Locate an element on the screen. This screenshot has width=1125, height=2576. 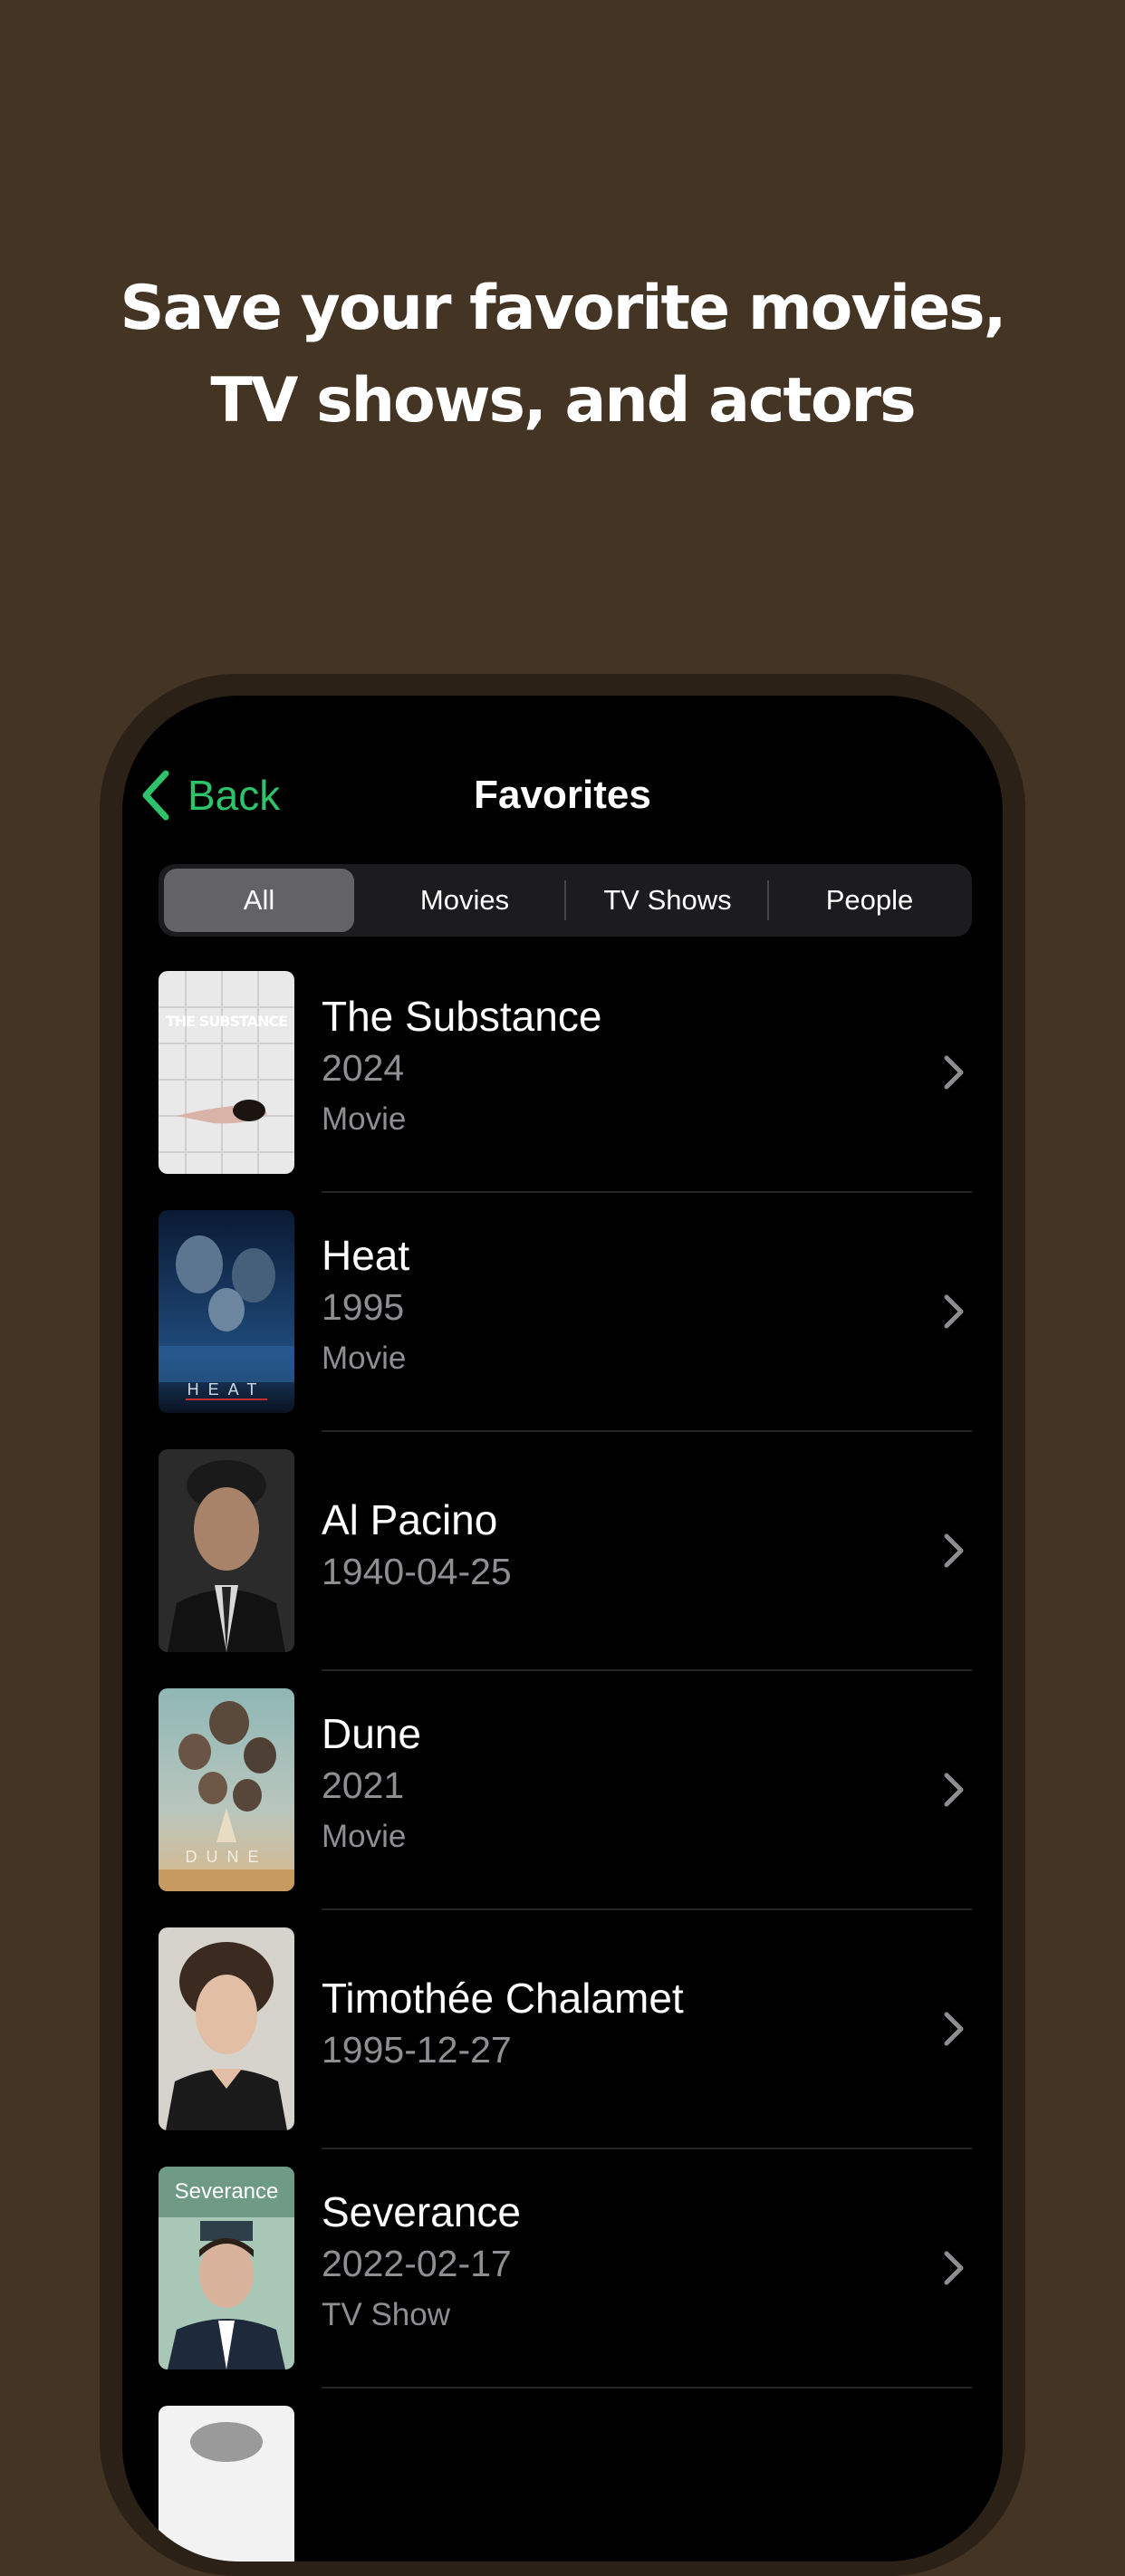
poster-title-text: Severance is located at coordinates (227, 2191).